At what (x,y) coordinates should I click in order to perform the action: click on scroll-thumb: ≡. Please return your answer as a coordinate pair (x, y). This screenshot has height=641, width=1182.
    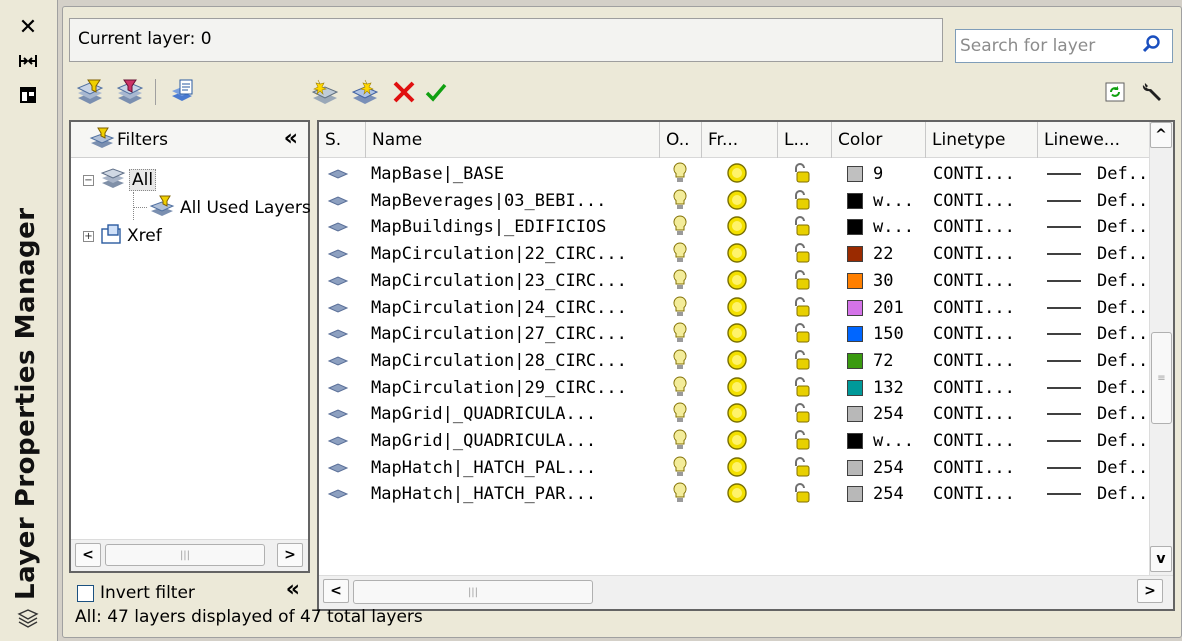
    Looking at the image, I should click on (1161, 378).